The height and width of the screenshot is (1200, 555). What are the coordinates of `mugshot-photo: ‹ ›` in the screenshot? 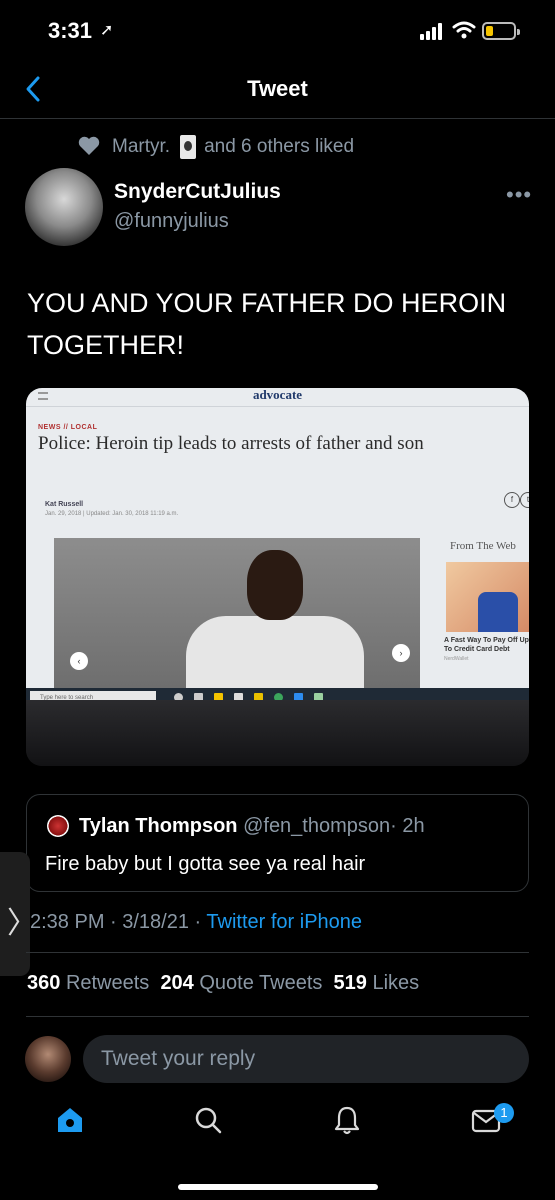 It's located at (237, 613).